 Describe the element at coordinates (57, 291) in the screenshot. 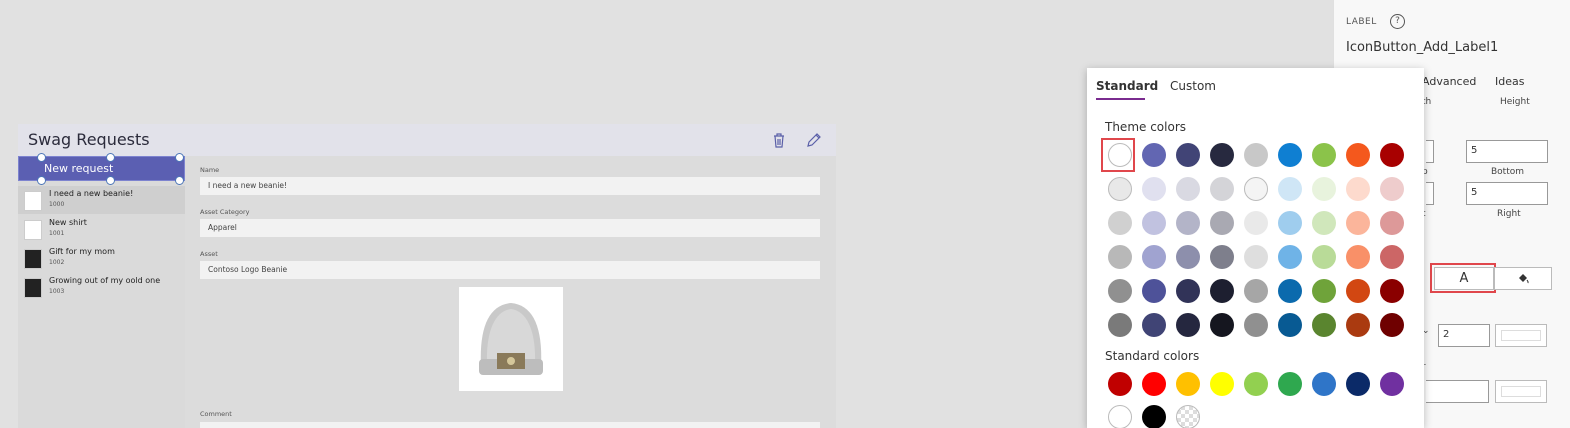

I see `item-id: 1003` at that location.